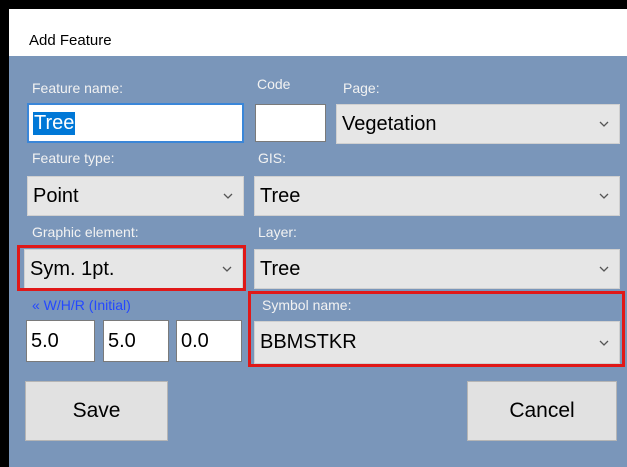 The width and height of the screenshot is (627, 467). Describe the element at coordinates (136, 341) in the screenshot. I see `height-input: 5.0` at that location.